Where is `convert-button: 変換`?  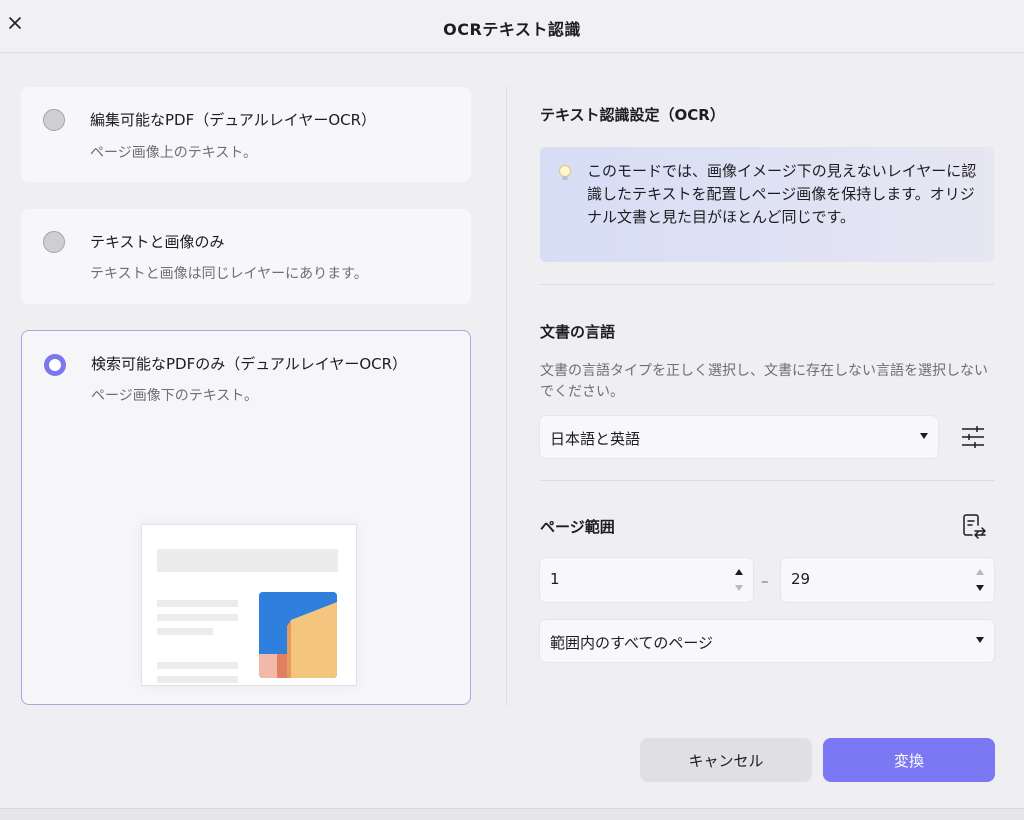
convert-button: 変換 is located at coordinates (909, 760).